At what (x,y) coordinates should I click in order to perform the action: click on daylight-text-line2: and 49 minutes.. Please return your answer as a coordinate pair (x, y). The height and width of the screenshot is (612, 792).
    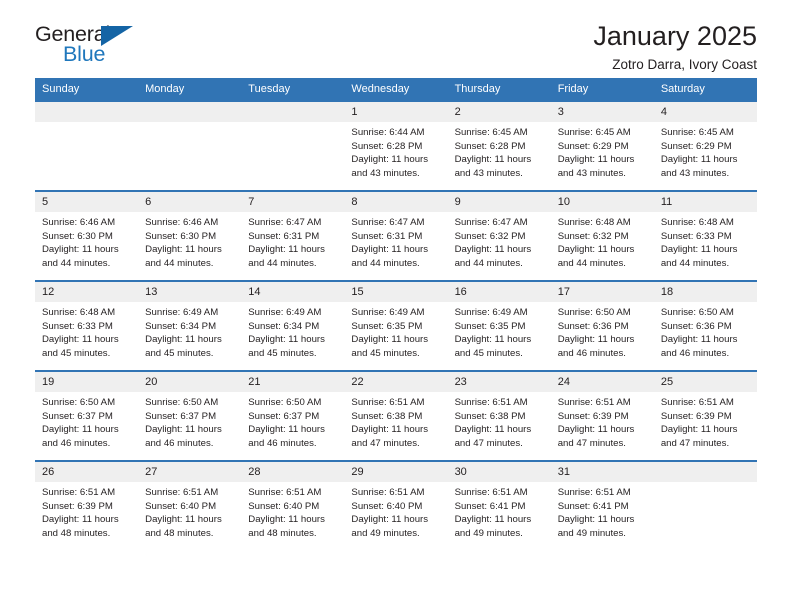
    Looking at the image, I should click on (385, 533).